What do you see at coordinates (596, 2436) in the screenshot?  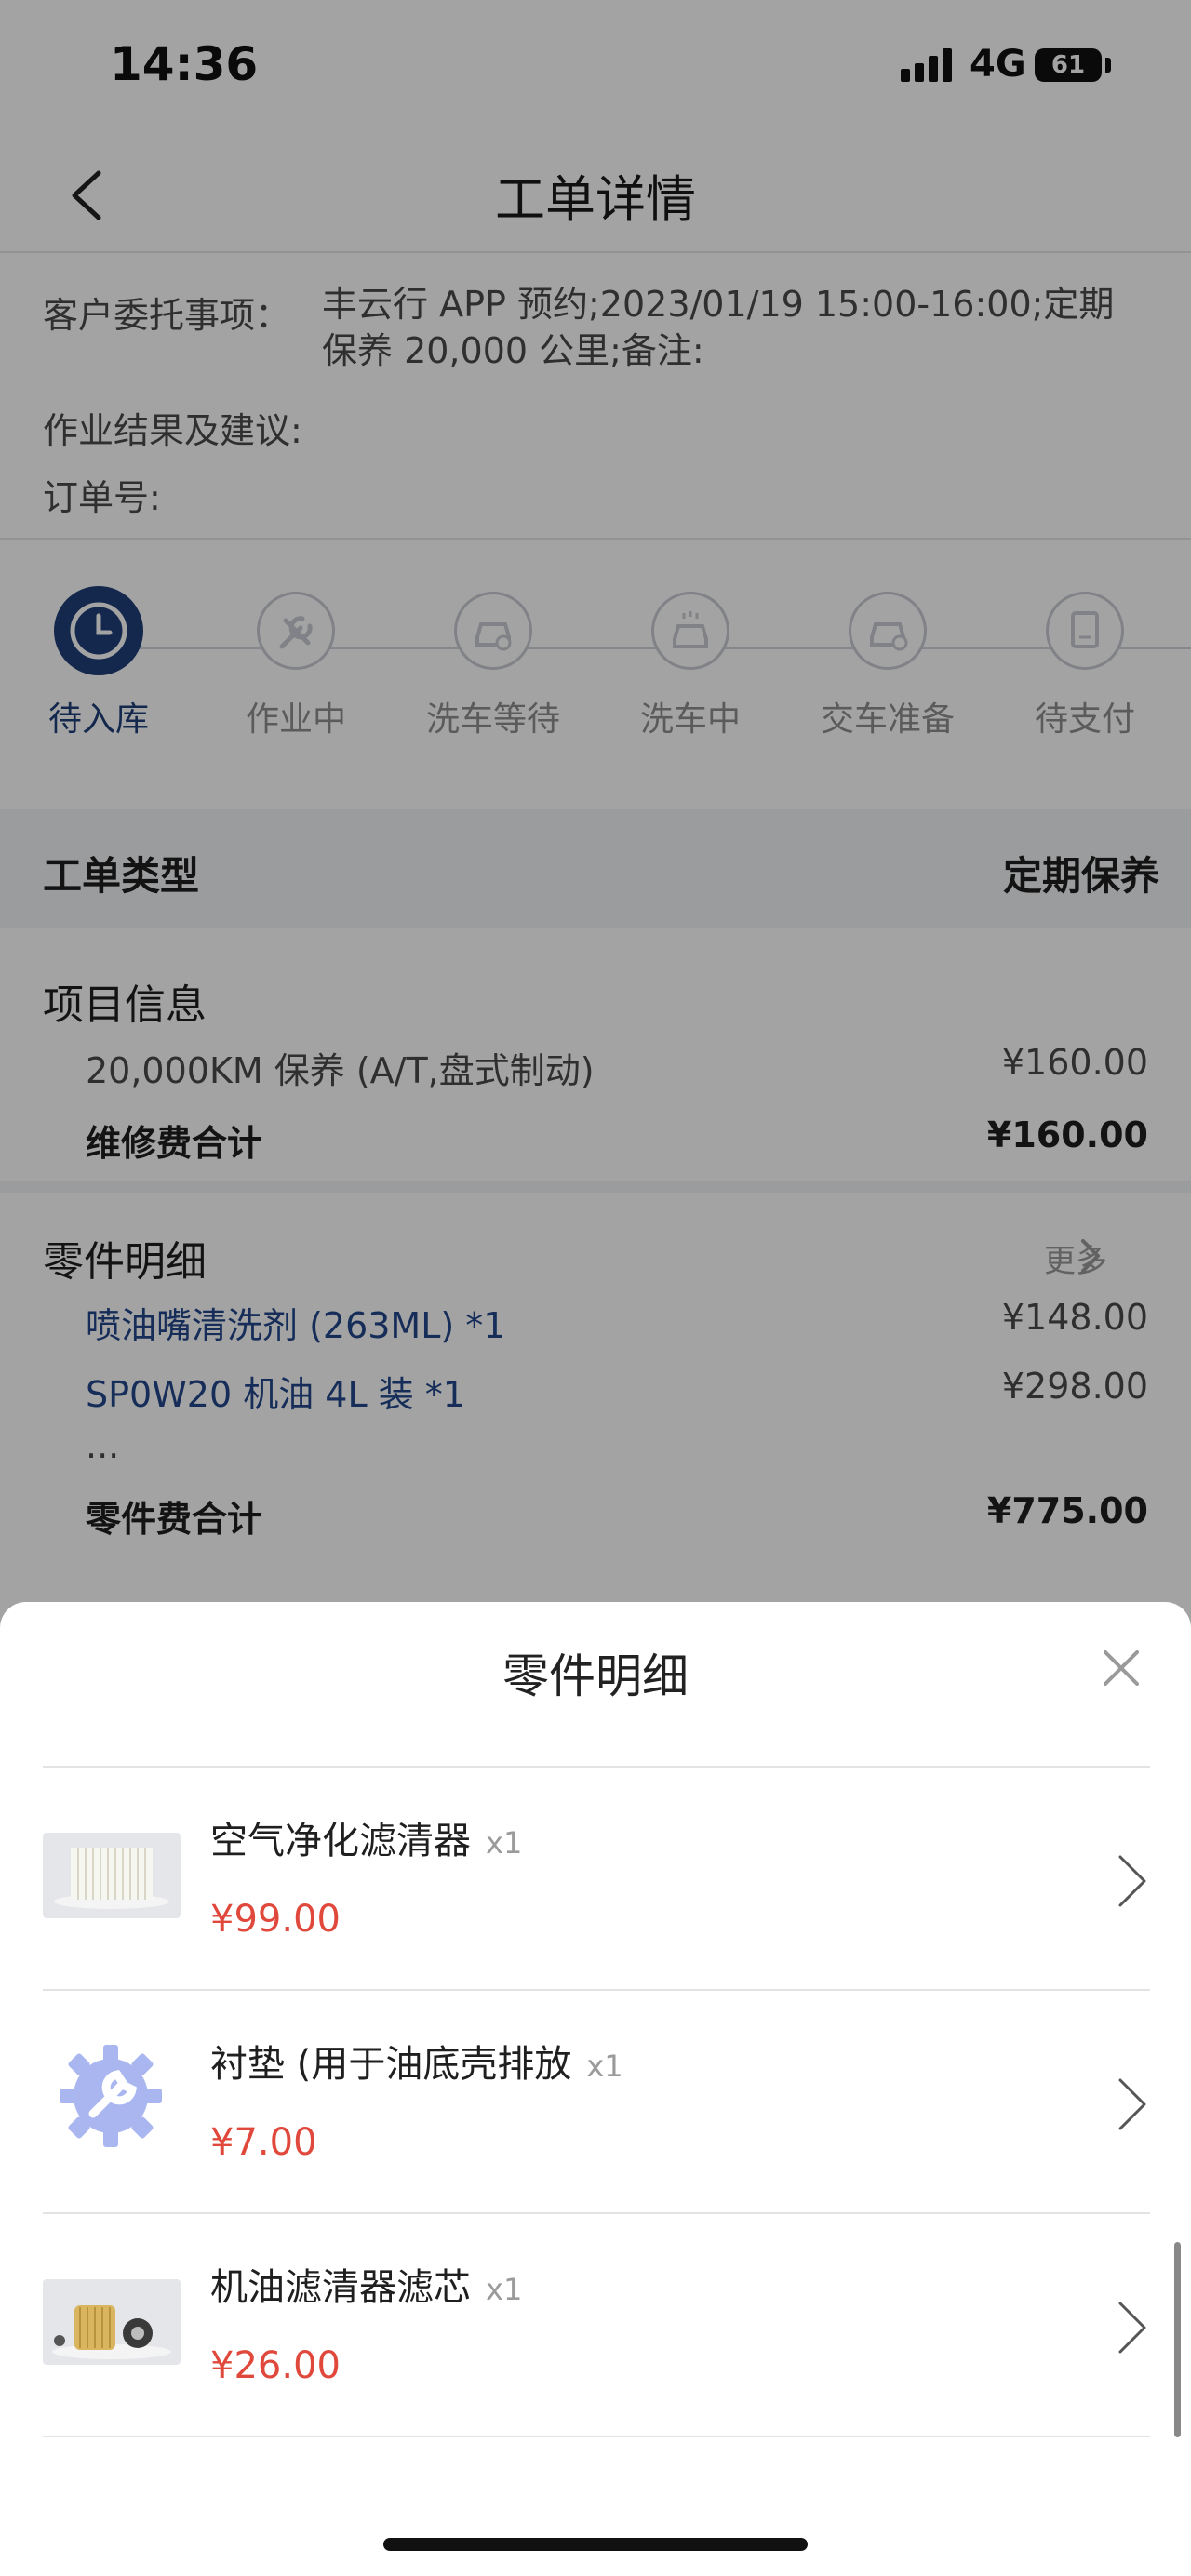 I see `divider` at bounding box center [596, 2436].